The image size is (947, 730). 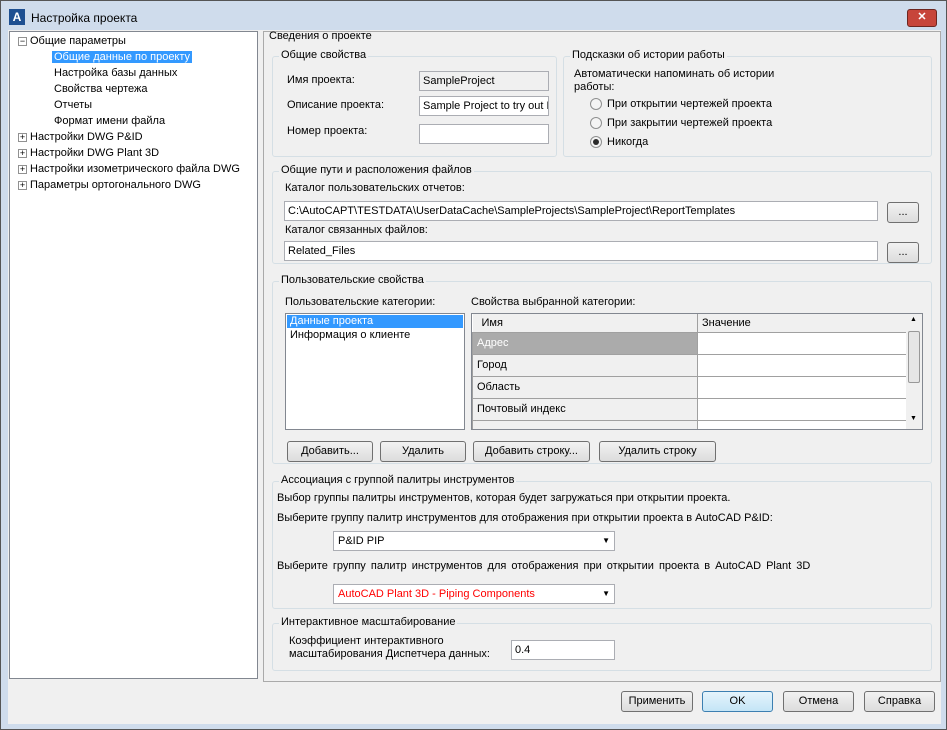 I want to click on column-header-value: Значение, so click(x=802, y=323).